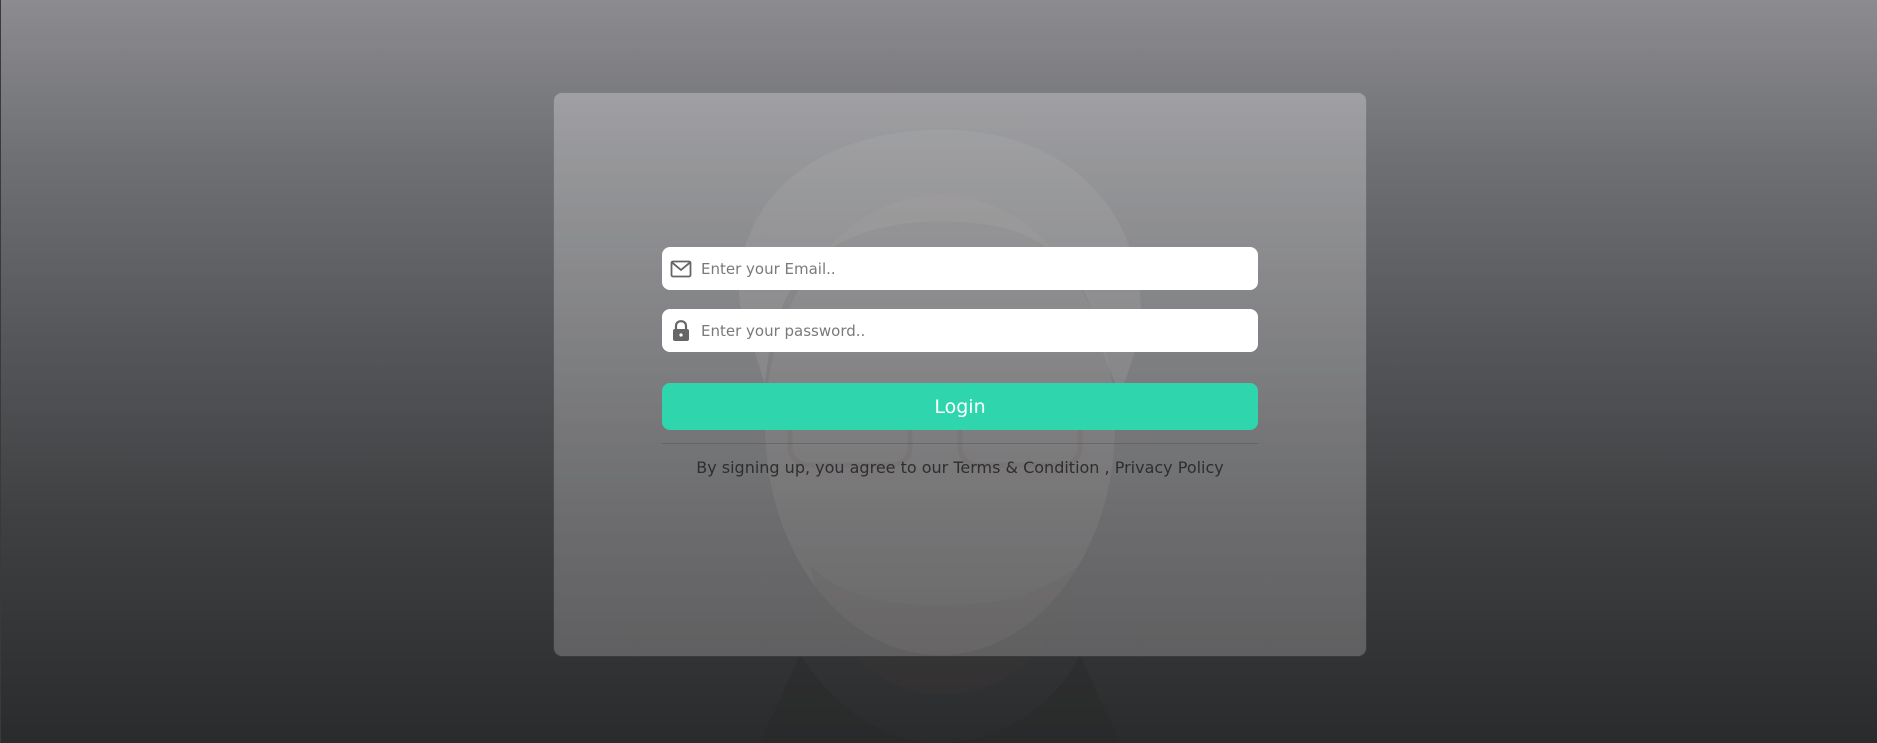  What do you see at coordinates (971, 268) in the screenshot?
I see `email-input` at bounding box center [971, 268].